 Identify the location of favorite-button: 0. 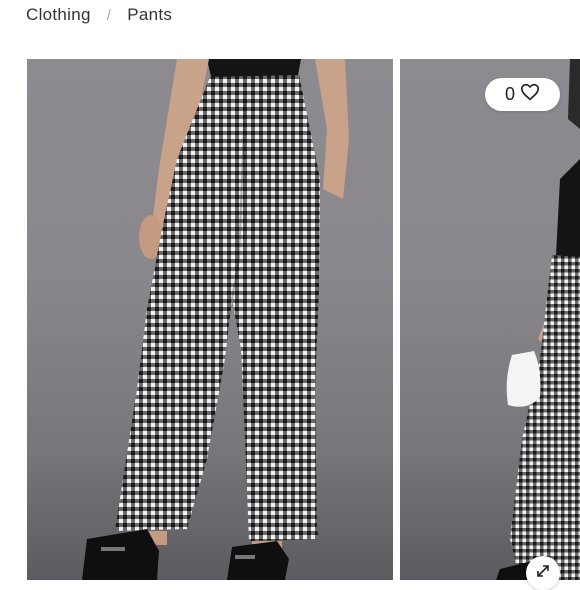
(522, 94).